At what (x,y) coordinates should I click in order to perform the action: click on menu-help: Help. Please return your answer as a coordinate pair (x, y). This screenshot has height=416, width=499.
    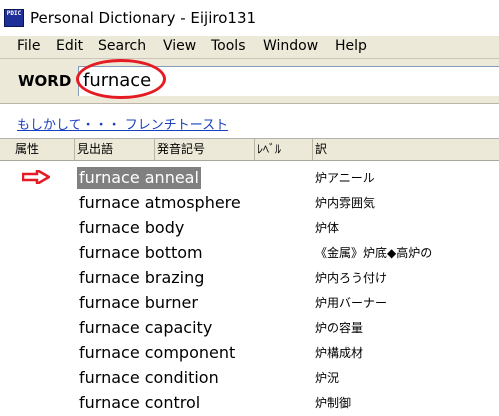
    Looking at the image, I should click on (351, 46).